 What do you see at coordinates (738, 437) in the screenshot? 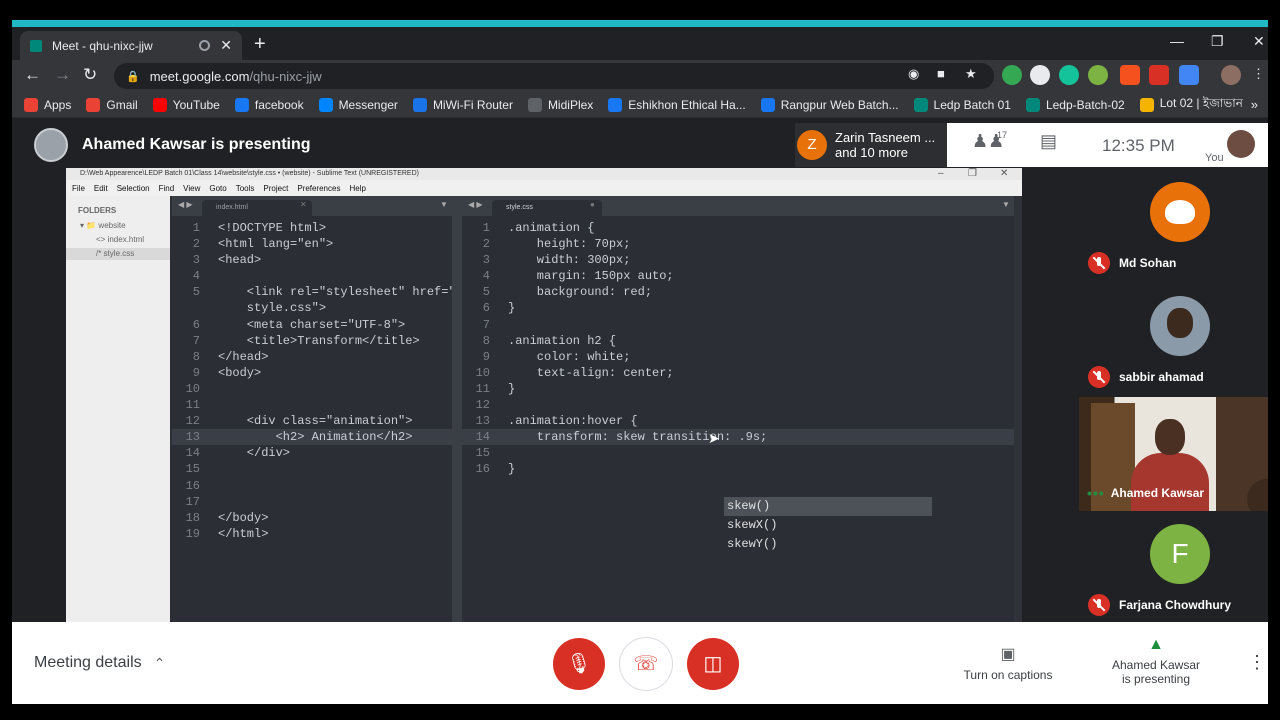
I see `code-line: 14 transform: skew transition: .9s;` at bounding box center [738, 437].